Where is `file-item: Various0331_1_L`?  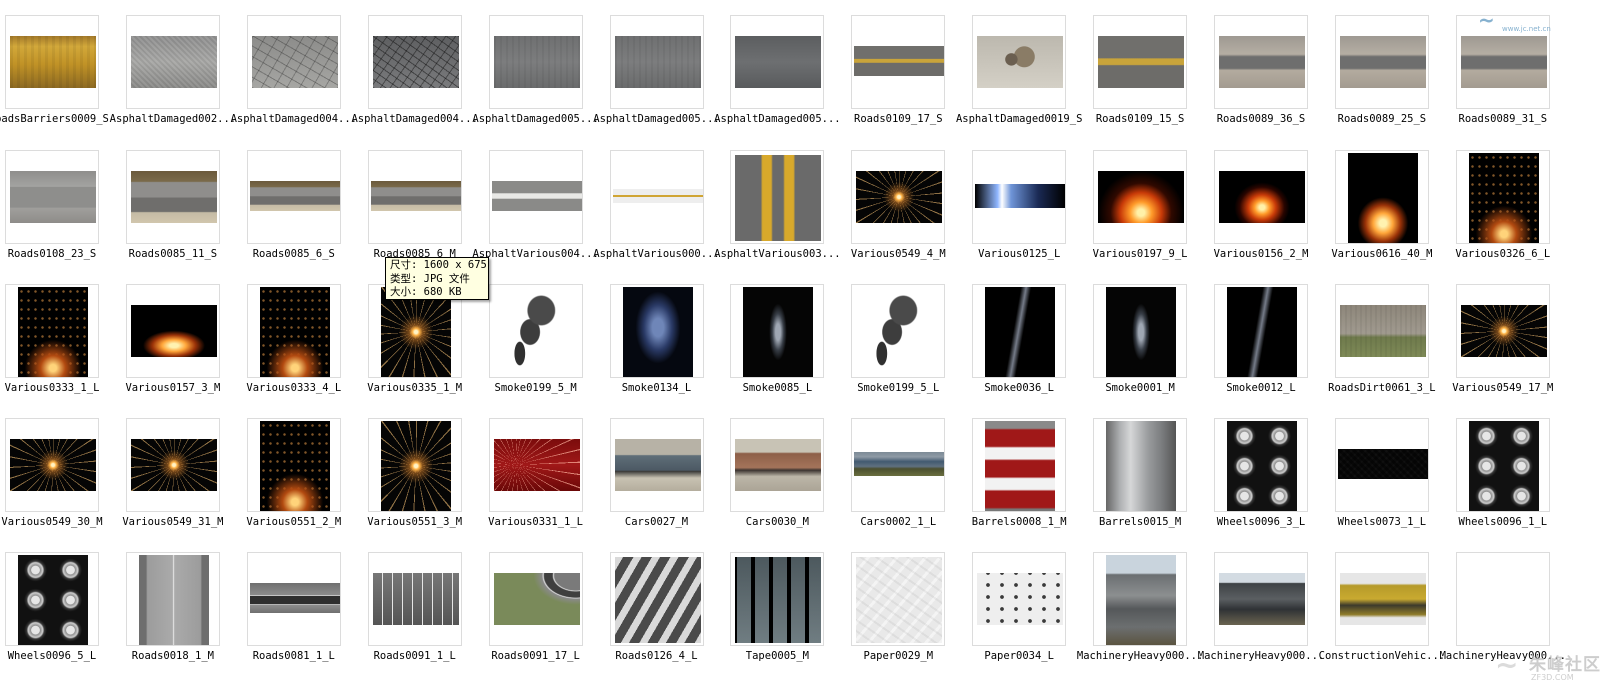 file-item: Various0331_1_L is located at coordinates (523, 468).